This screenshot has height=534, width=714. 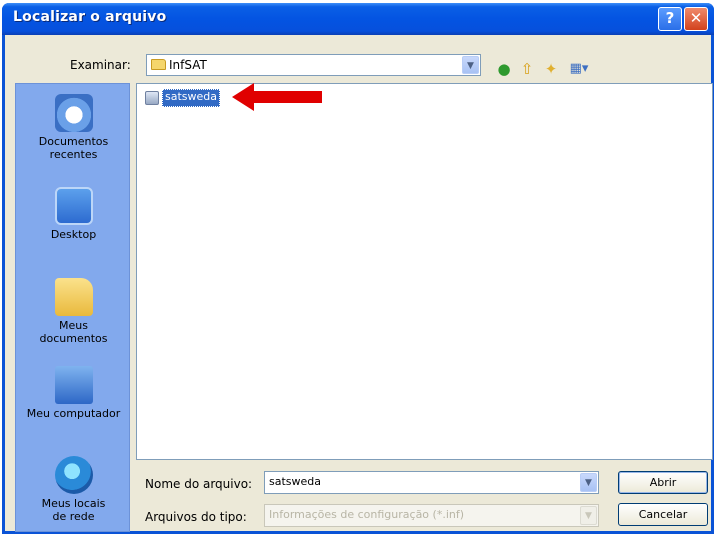 What do you see at coordinates (670, 19) in the screenshot?
I see `help-button: ?` at bounding box center [670, 19].